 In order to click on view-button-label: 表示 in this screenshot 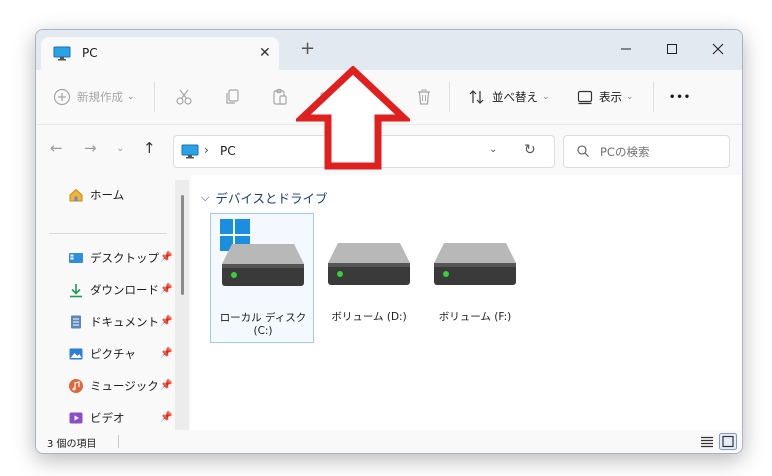, I will do `click(610, 97)`.